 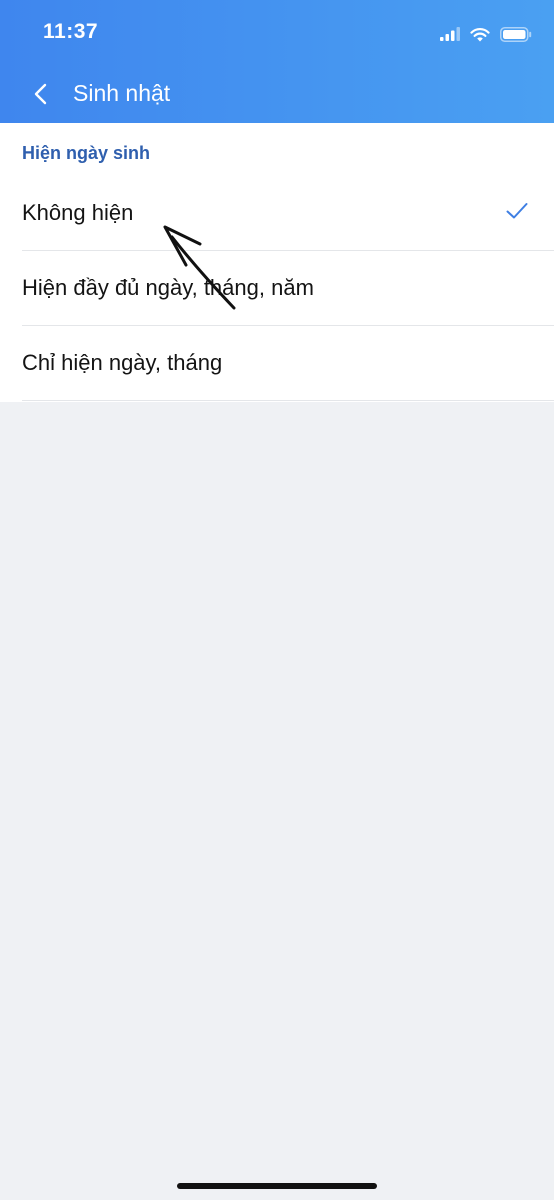 I want to click on wifi-icon, so click(x=480, y=34).